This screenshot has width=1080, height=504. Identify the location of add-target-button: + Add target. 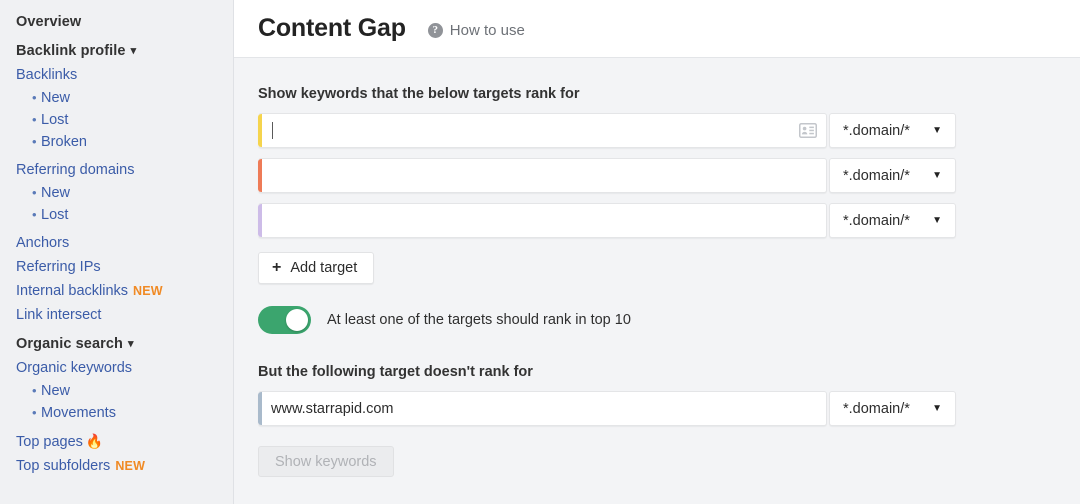
(316, 268).